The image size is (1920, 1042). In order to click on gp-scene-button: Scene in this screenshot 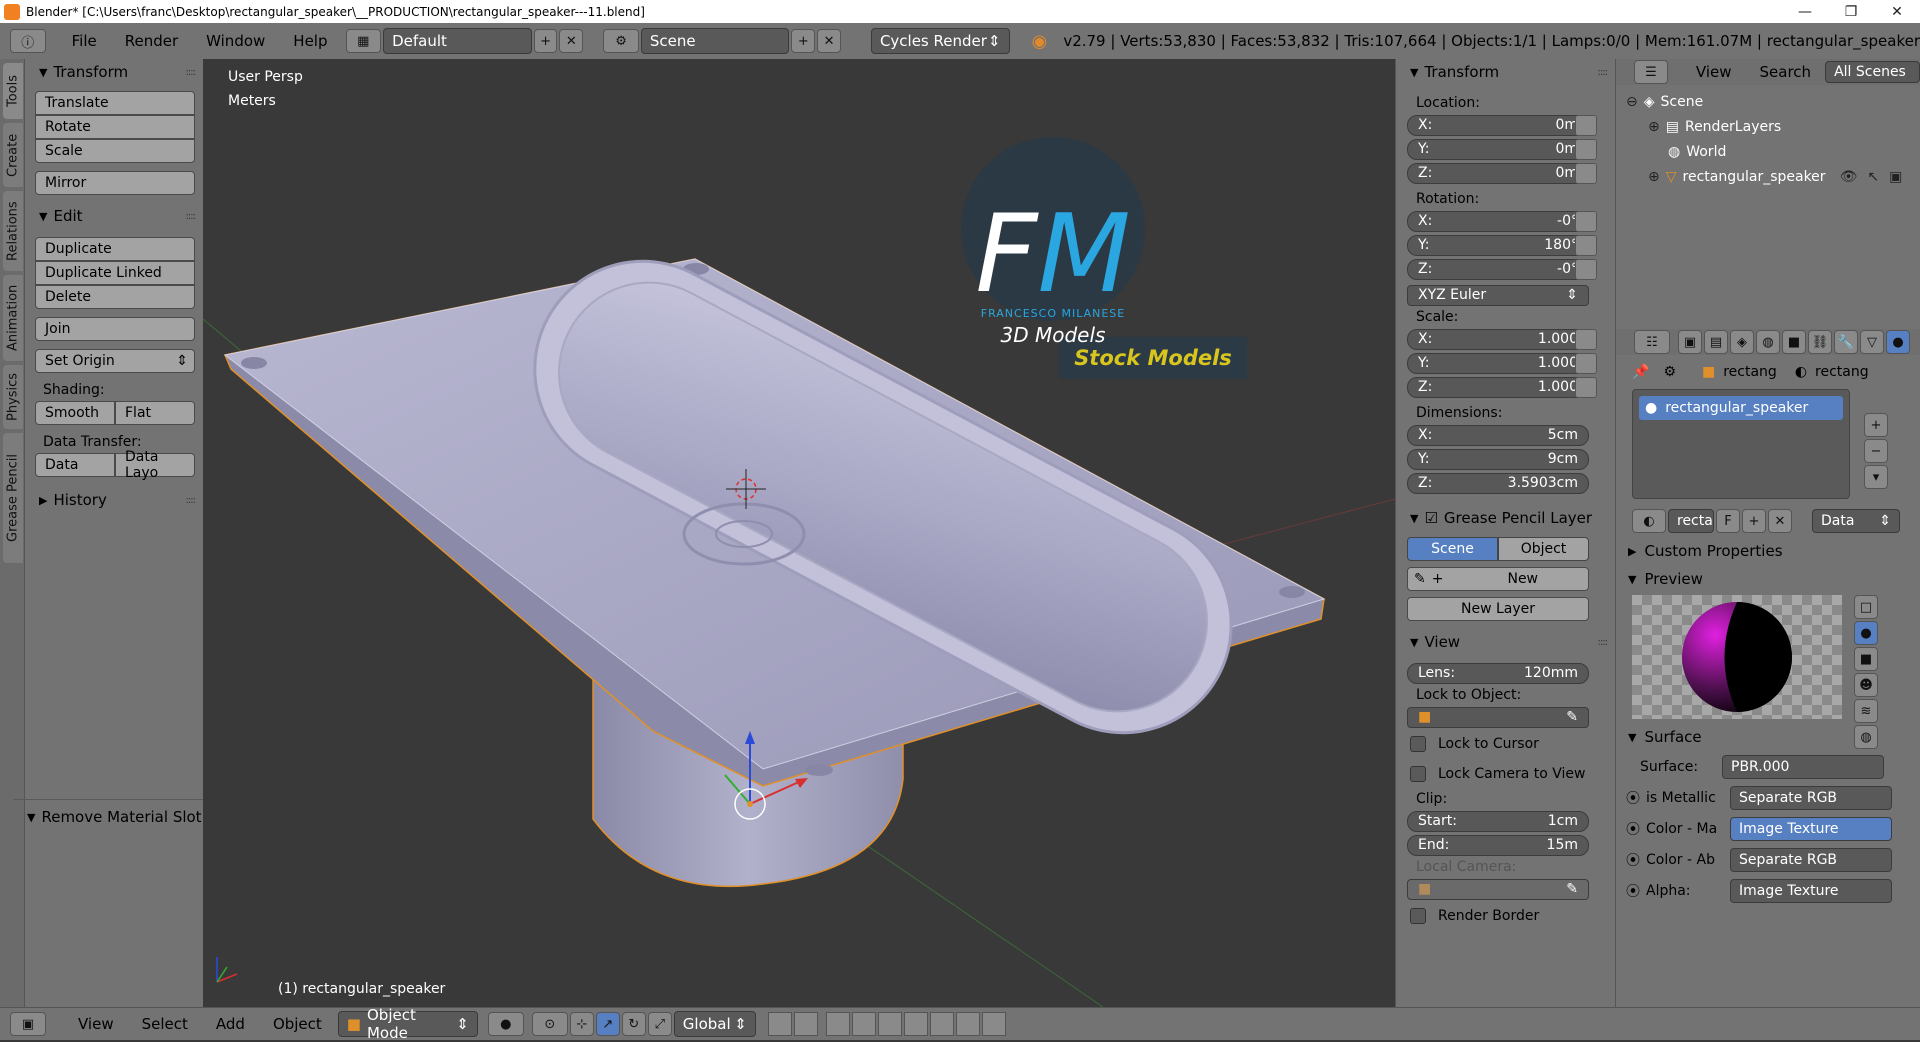, I will do `click(1452, 549)`.